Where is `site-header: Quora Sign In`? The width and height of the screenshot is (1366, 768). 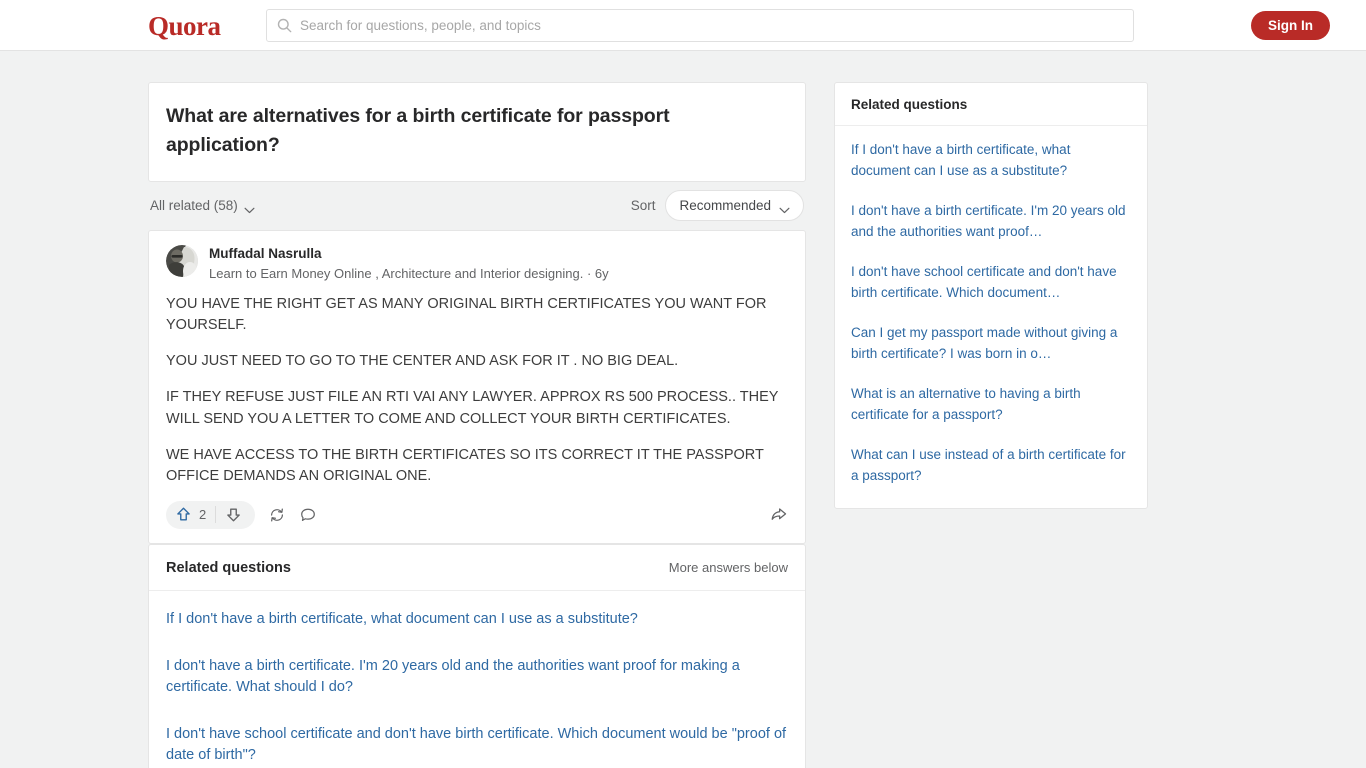 site-header: Quora Sign In is located at coordinates (683, 25).